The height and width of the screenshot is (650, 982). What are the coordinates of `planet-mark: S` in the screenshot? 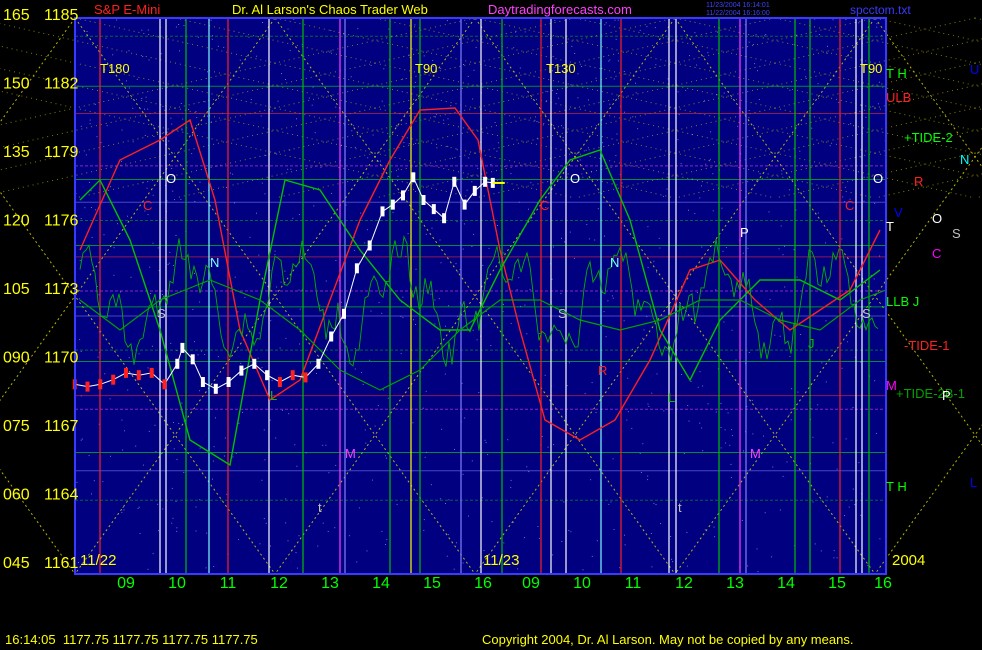 It's located at (161, 313).